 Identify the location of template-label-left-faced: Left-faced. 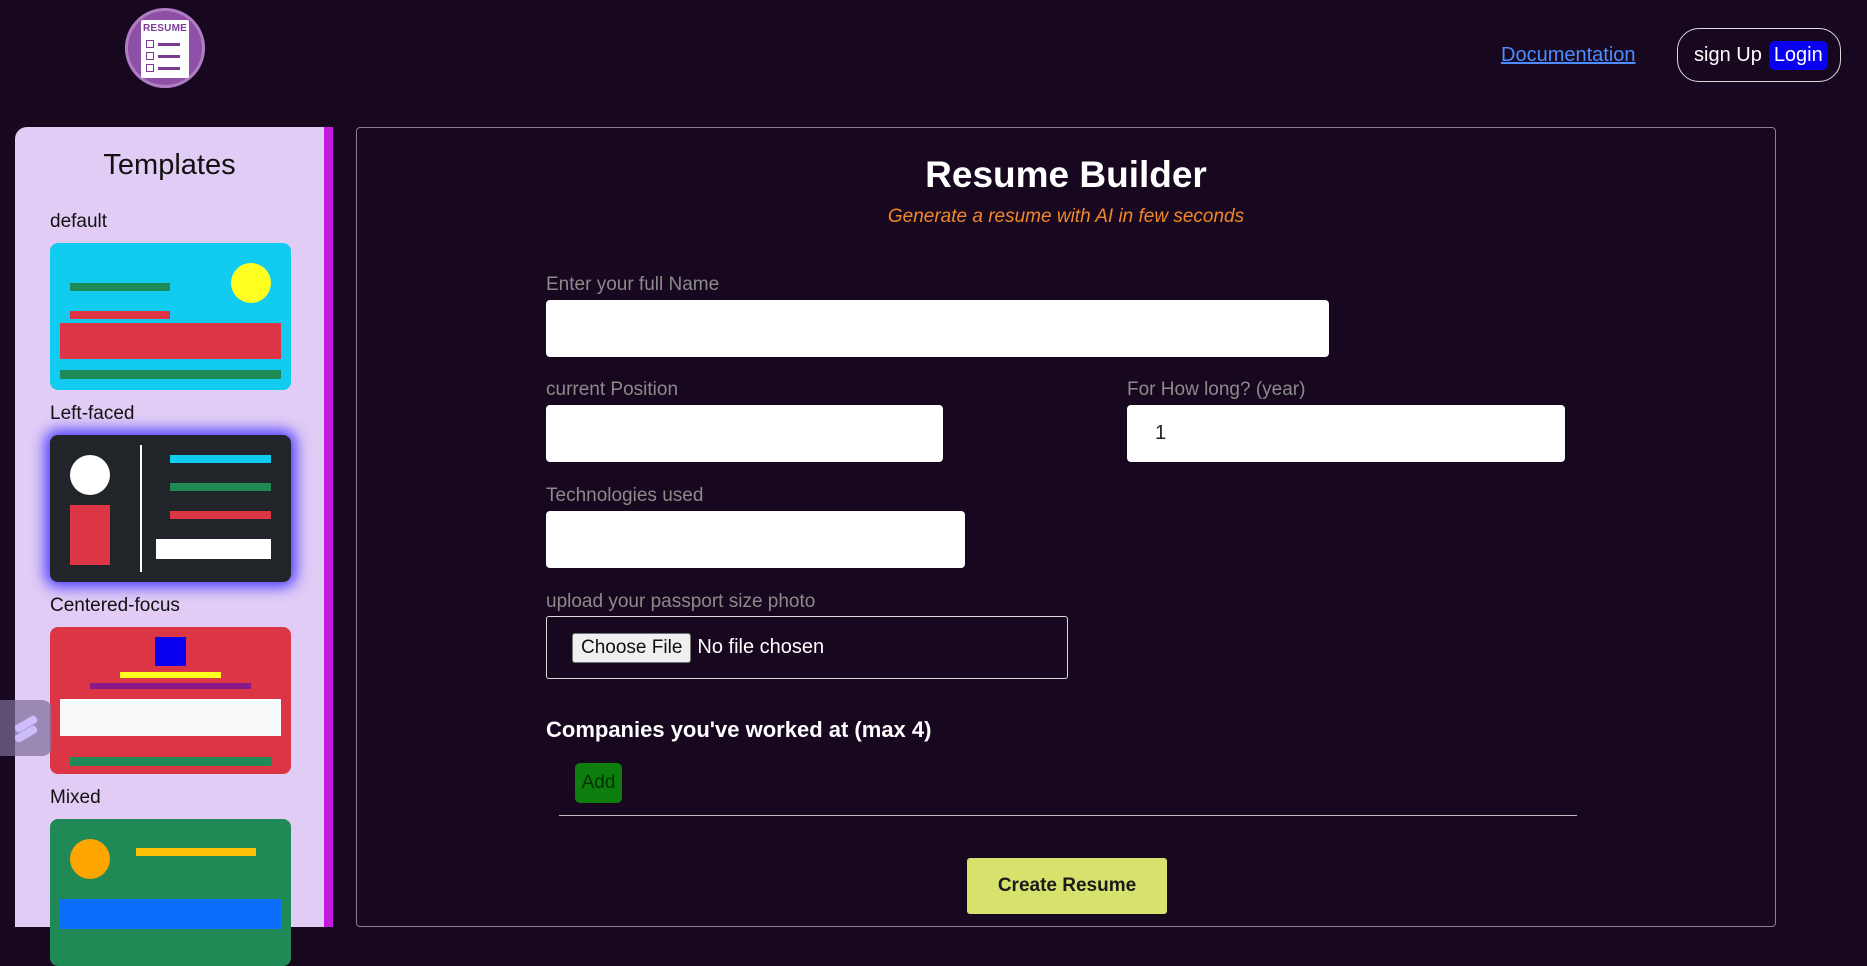
(92, 413).